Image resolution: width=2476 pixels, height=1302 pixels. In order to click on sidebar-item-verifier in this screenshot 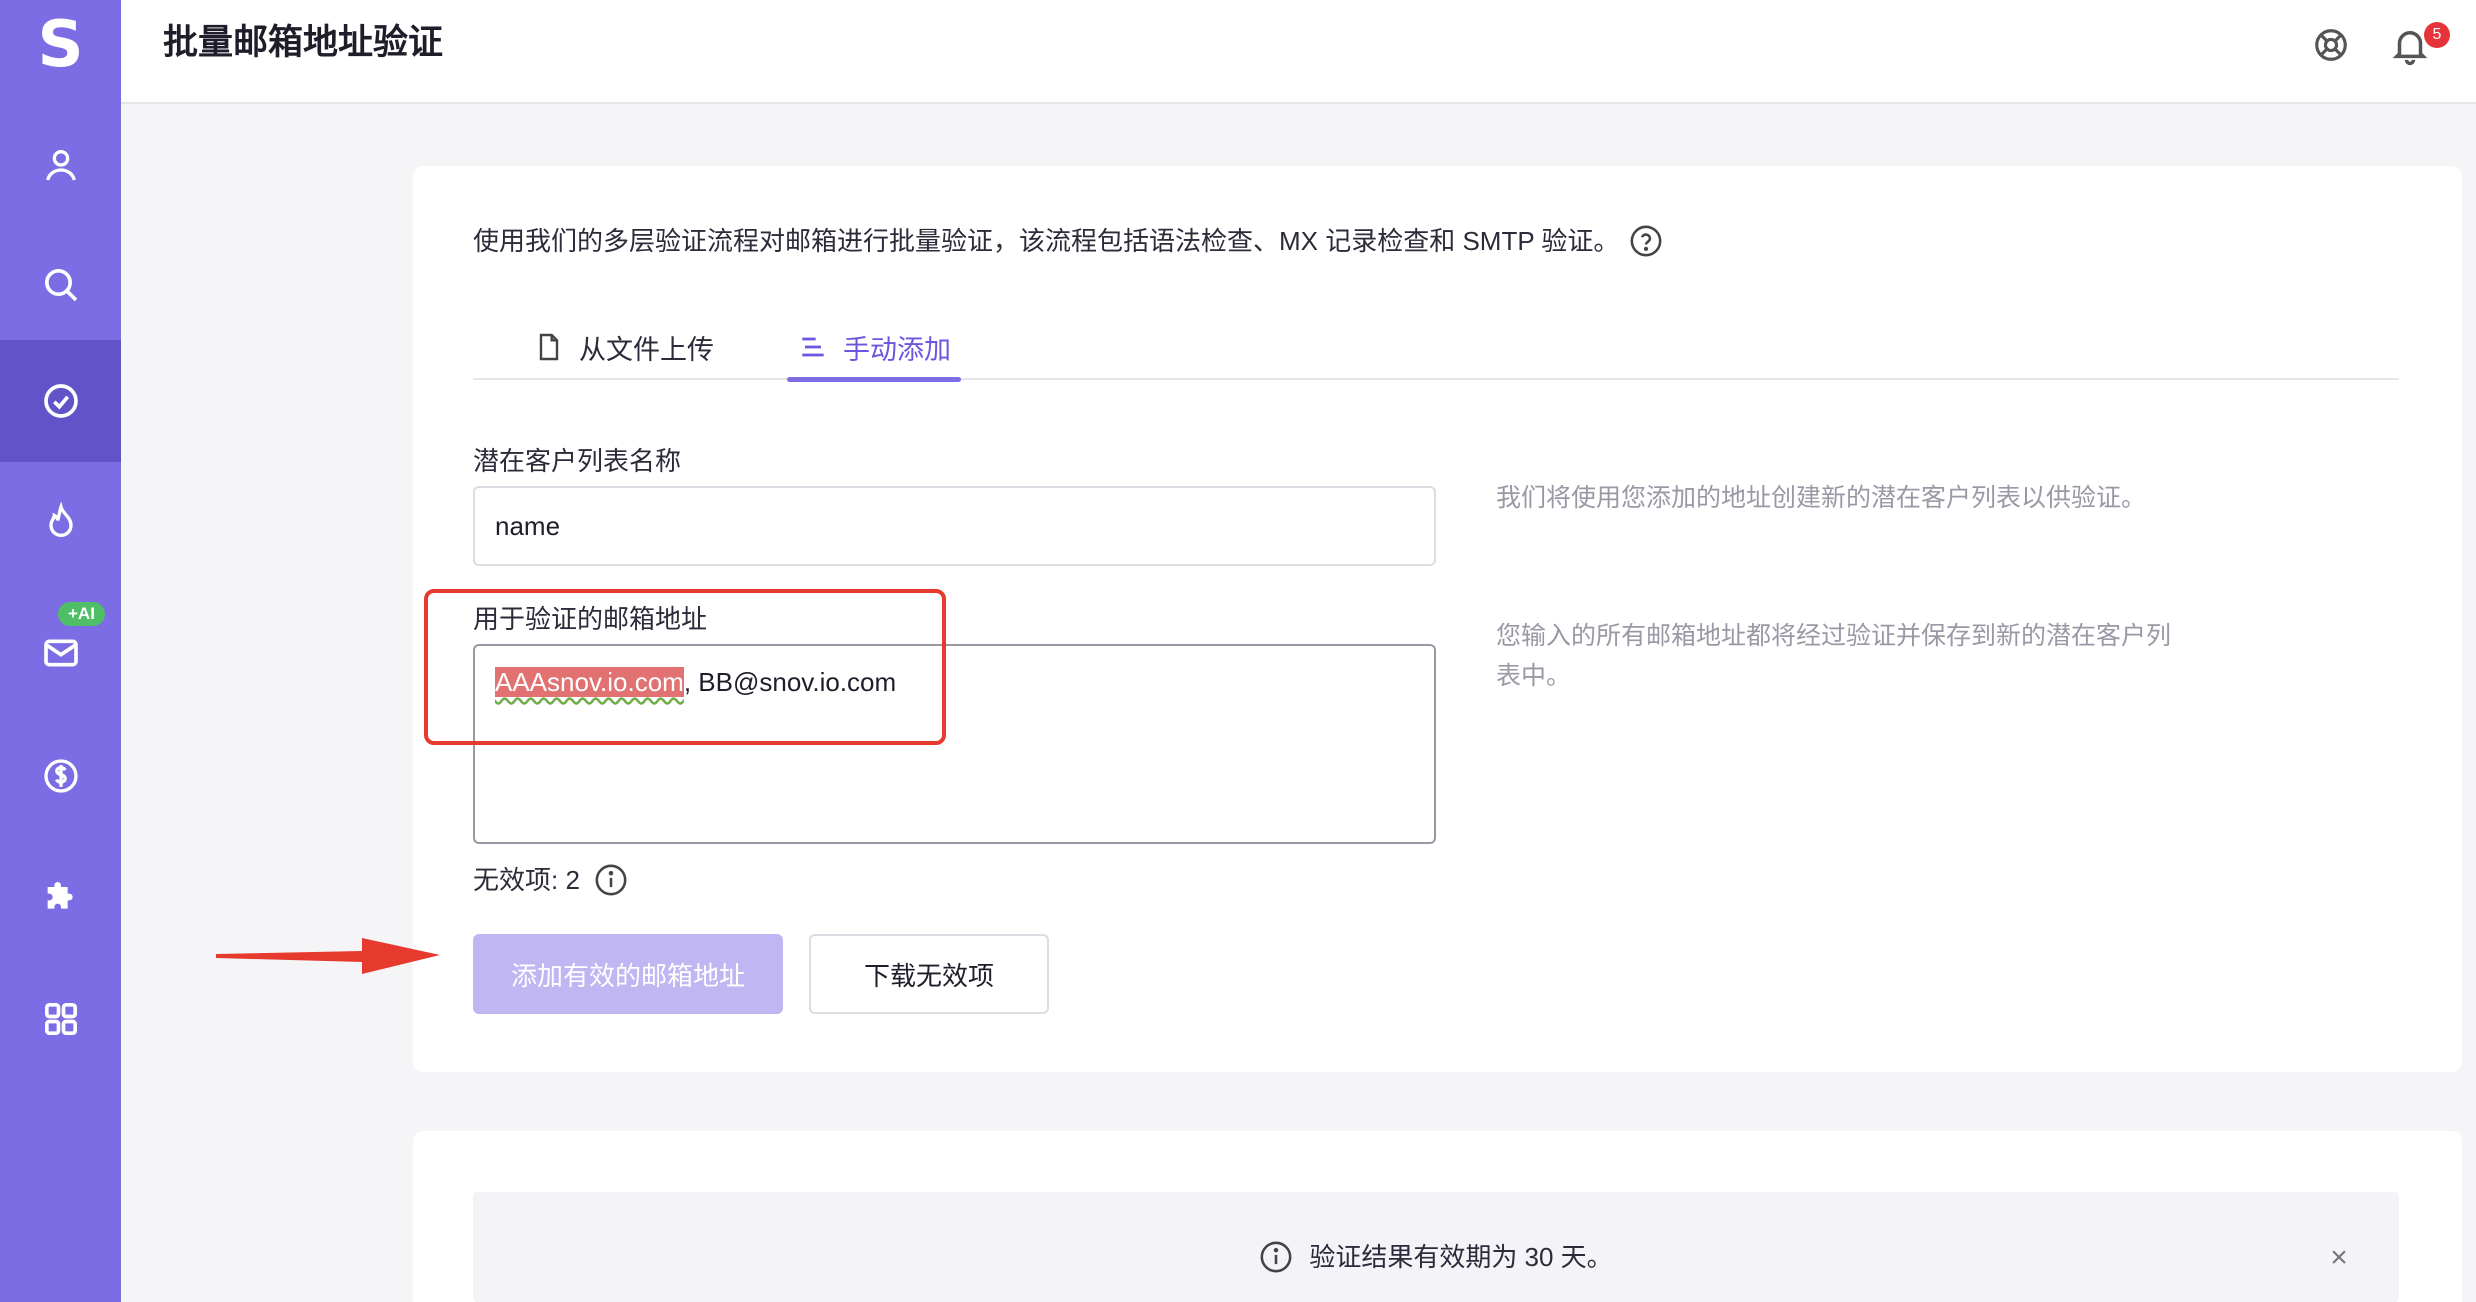, I will do `click(60, 401)`.